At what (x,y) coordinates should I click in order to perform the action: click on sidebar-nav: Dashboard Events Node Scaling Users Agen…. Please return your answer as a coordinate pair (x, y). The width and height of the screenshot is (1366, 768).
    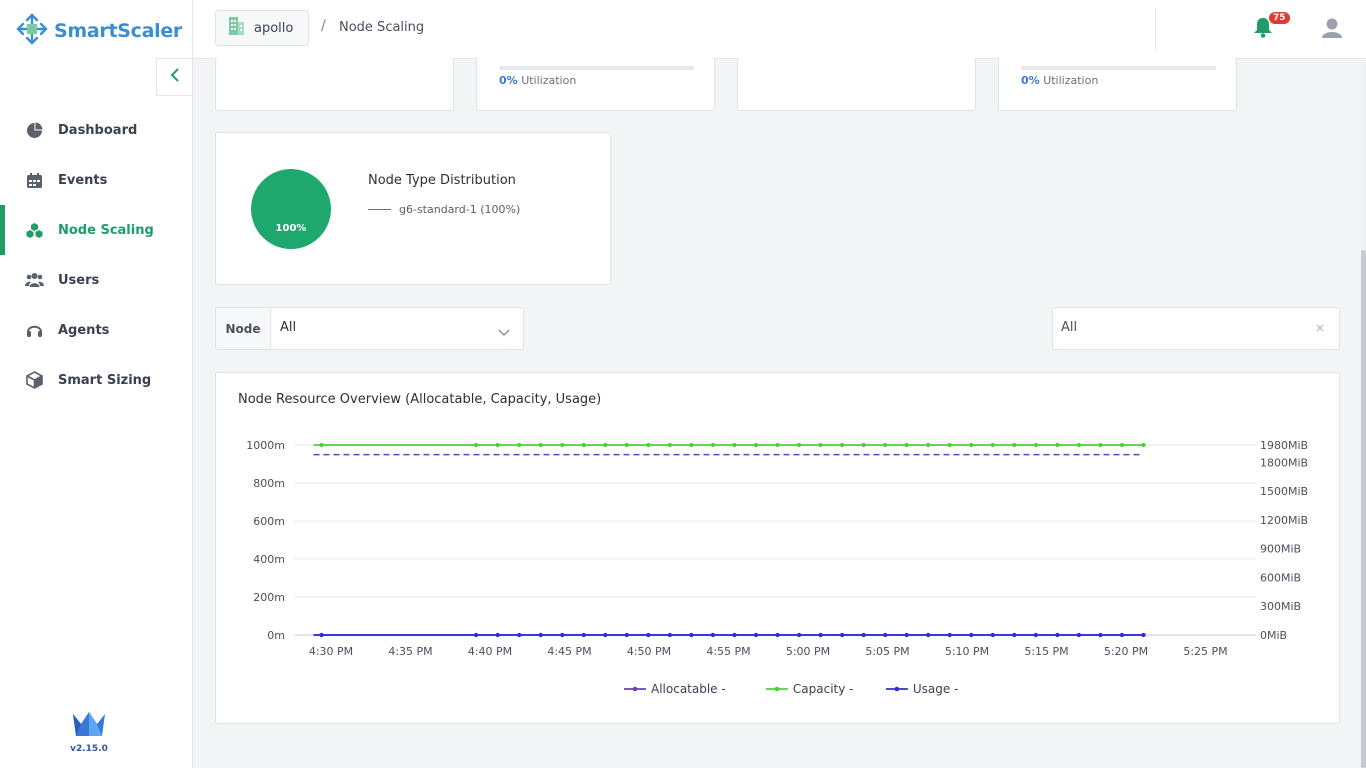
    Looking at the image, I should click on (96, 255).